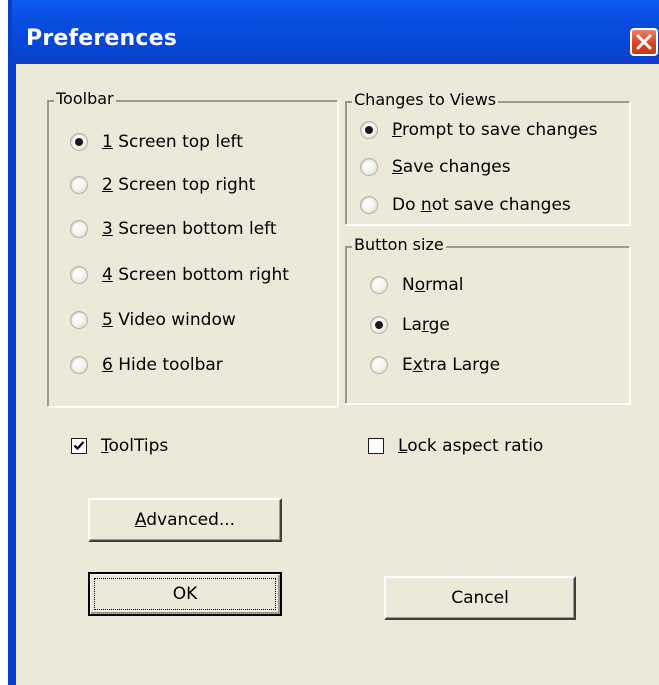 The image size is (659, 685). What do you see at coordinates (195, 275) in the screenshot?
I see `radio-label: 4 Screen bottom right` at bounding box center [195, 275].